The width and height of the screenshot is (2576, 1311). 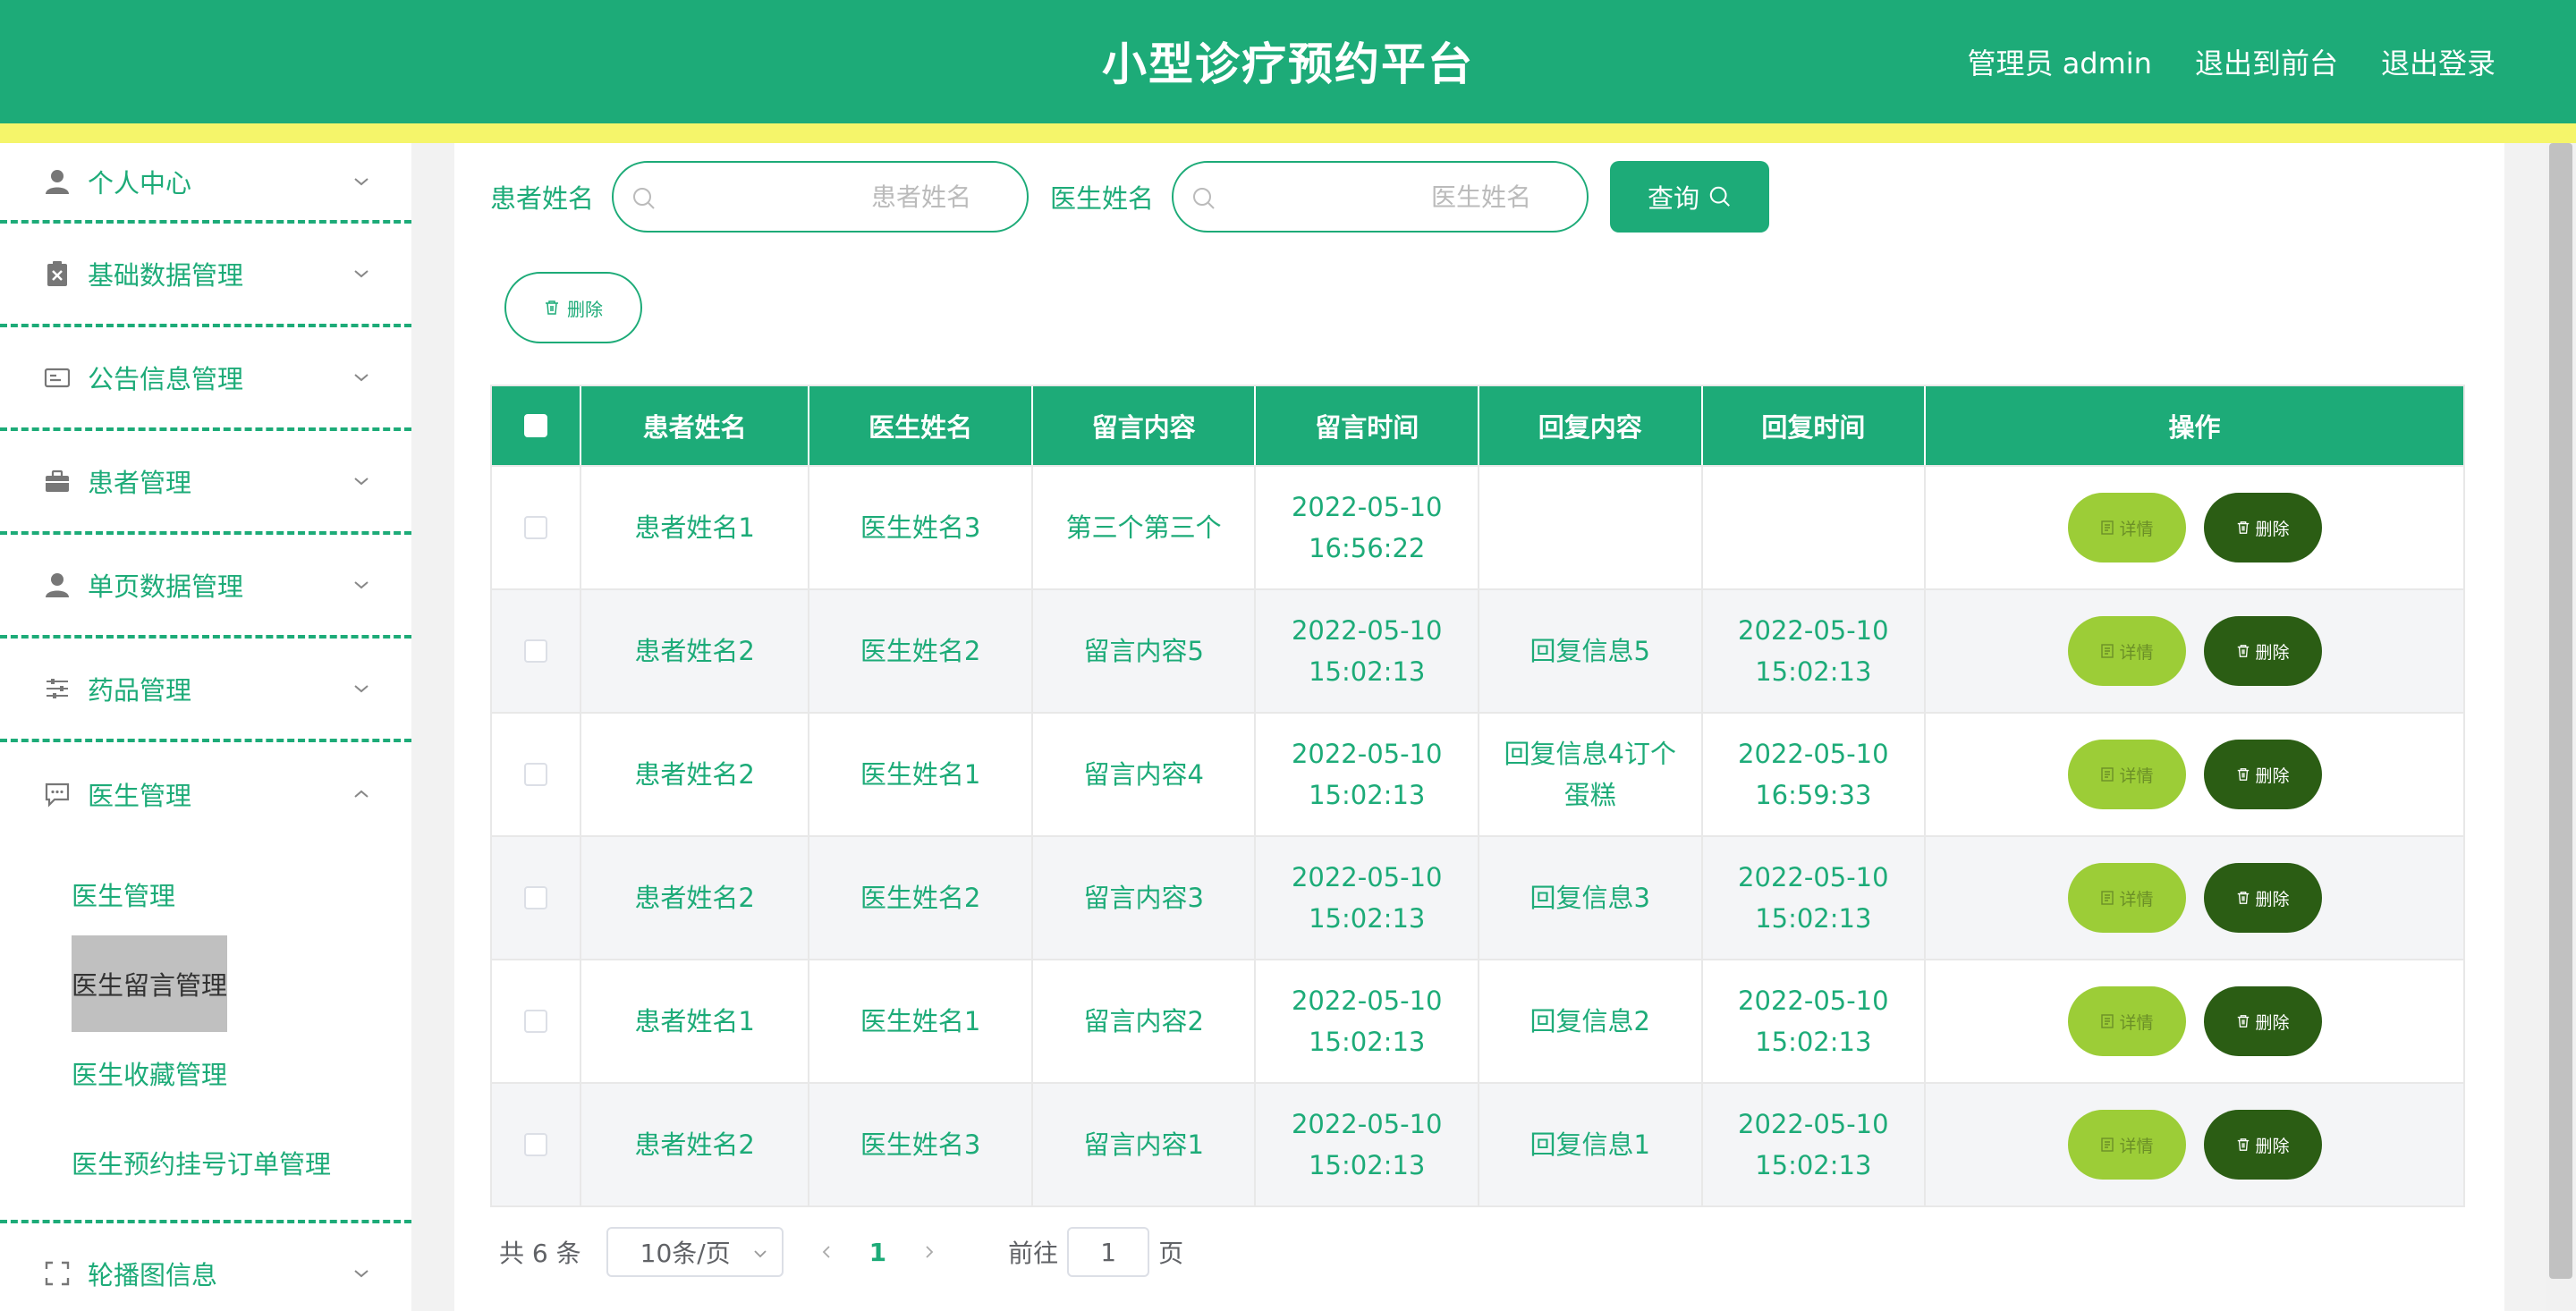 I want to click on menu-group-label: 医生管理, so click(x=140, y=796).